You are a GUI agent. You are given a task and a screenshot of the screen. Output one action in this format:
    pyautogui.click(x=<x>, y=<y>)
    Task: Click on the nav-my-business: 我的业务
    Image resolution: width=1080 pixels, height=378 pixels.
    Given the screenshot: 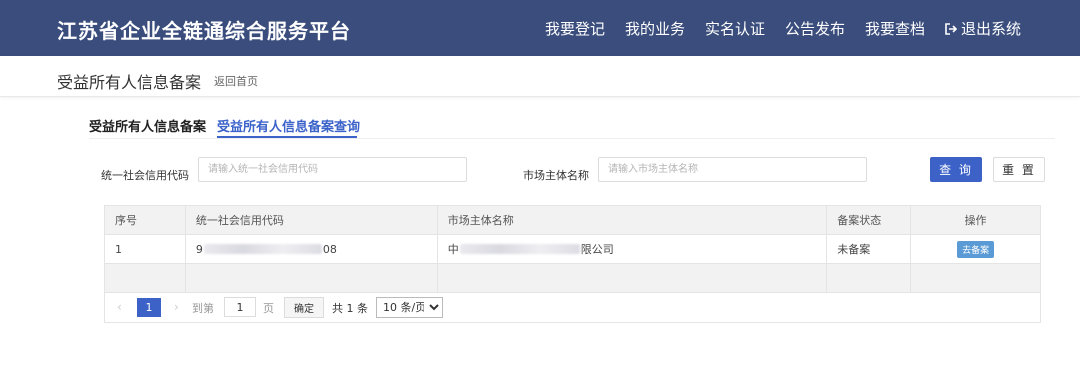 What is the action you would take?
    pyautogui.click(x=655, y=28)
    